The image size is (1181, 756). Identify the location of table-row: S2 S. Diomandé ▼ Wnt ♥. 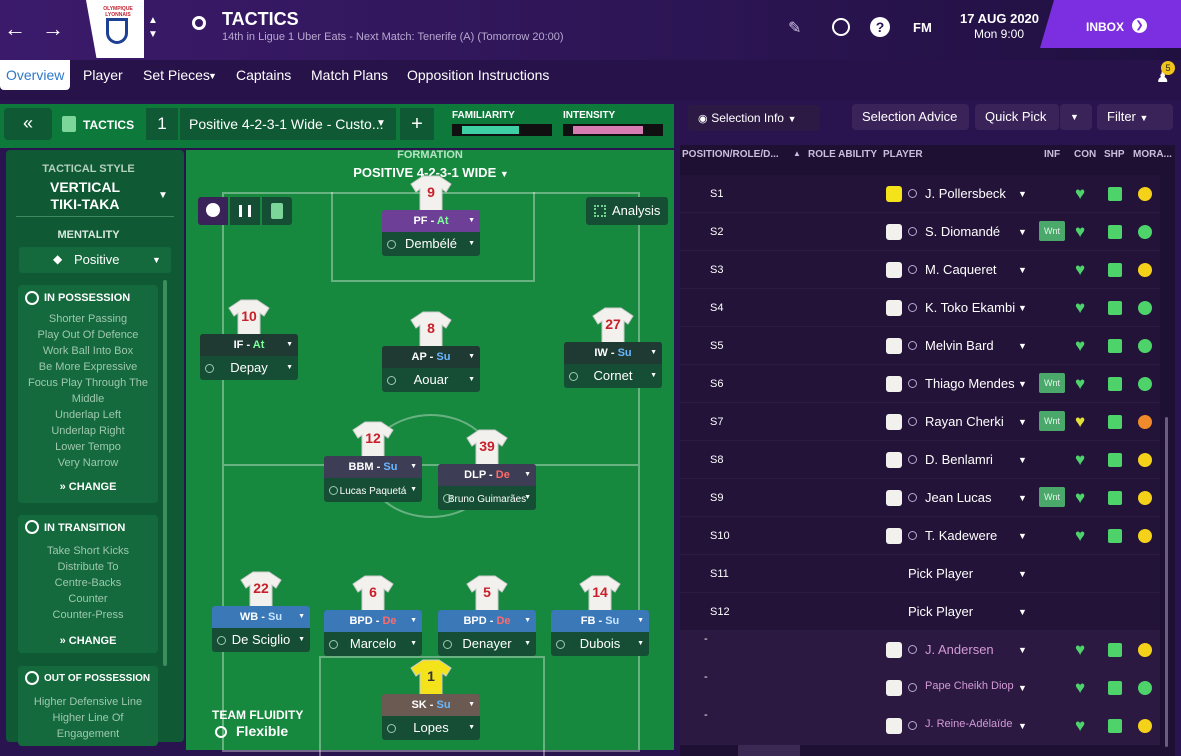
(920, 232).